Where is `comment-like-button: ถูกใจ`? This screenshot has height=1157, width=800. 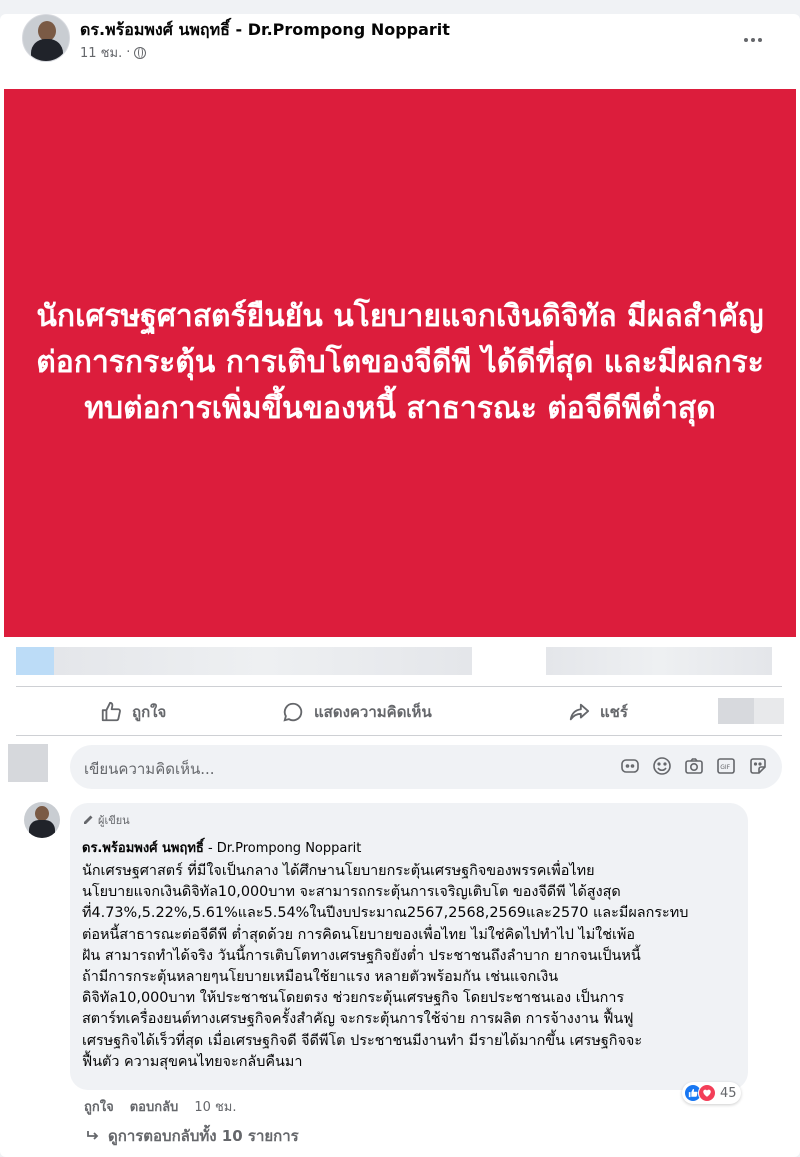 comment-like-button: ถูกใจ is located at coordinates (99, 1106).